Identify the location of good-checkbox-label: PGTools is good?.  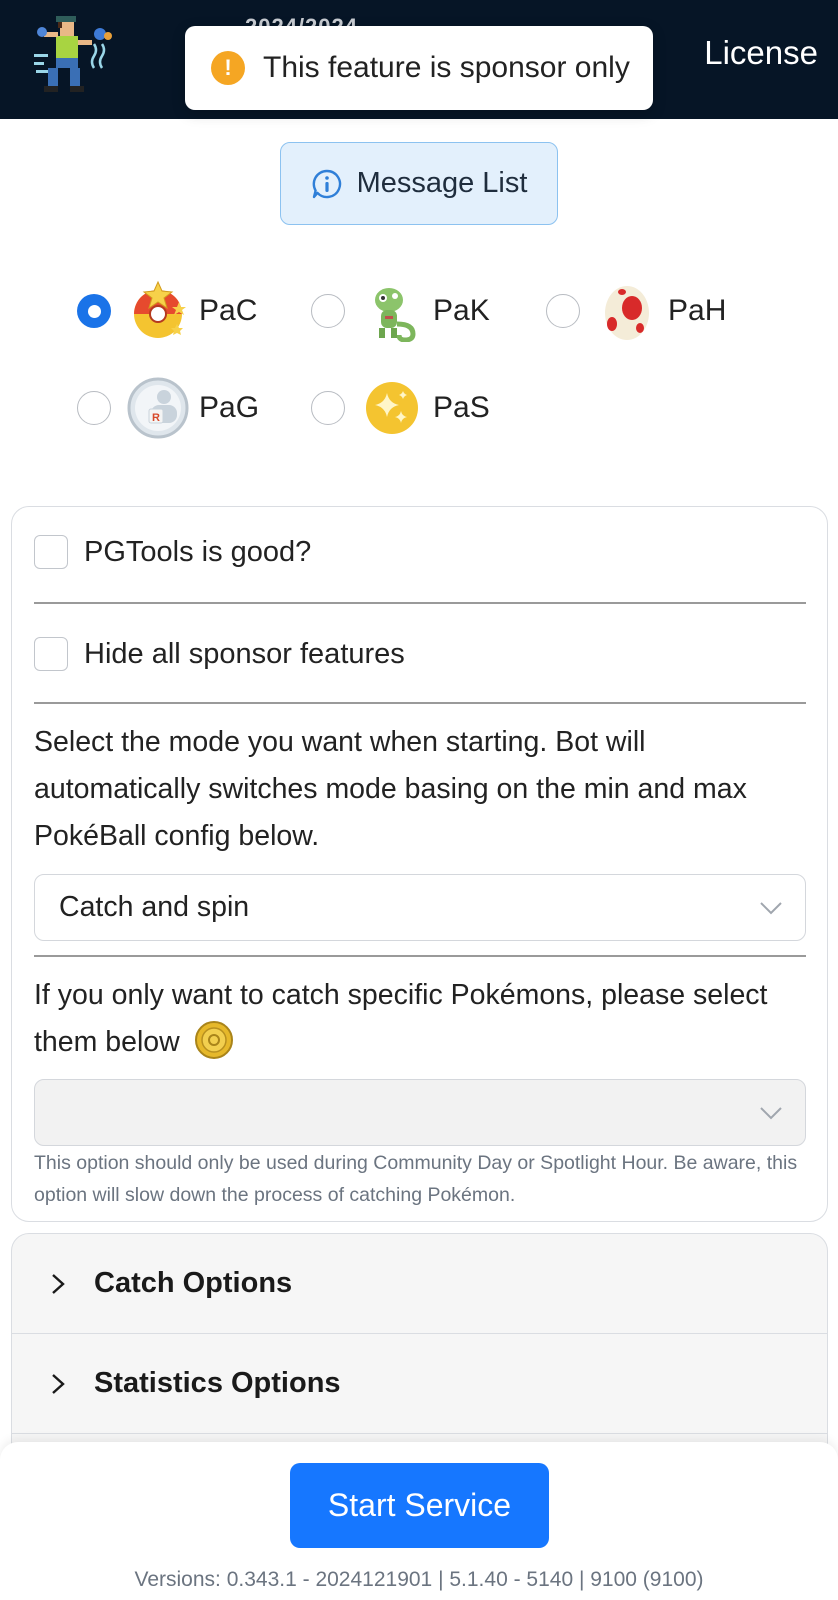
(198, 551).